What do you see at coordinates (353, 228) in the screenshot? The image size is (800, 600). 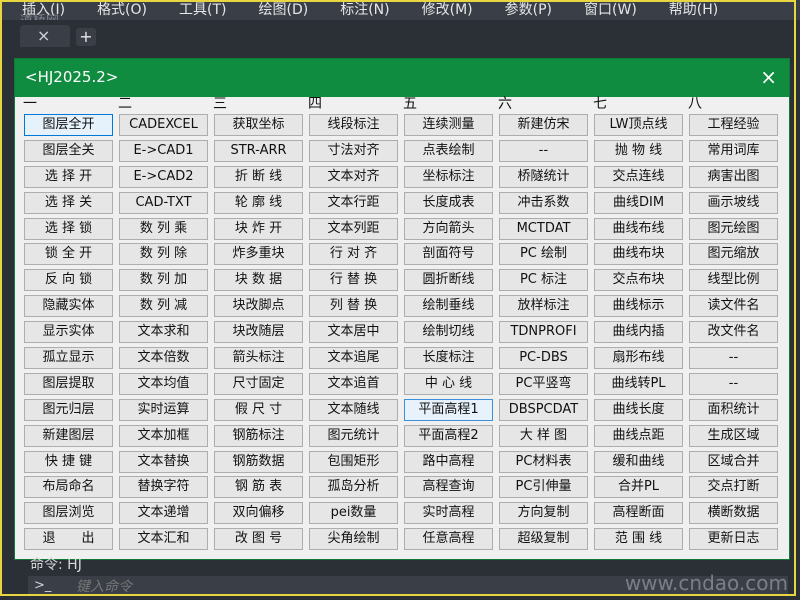 I see `command-button: 文本列距` at bounding box center [353, 228].